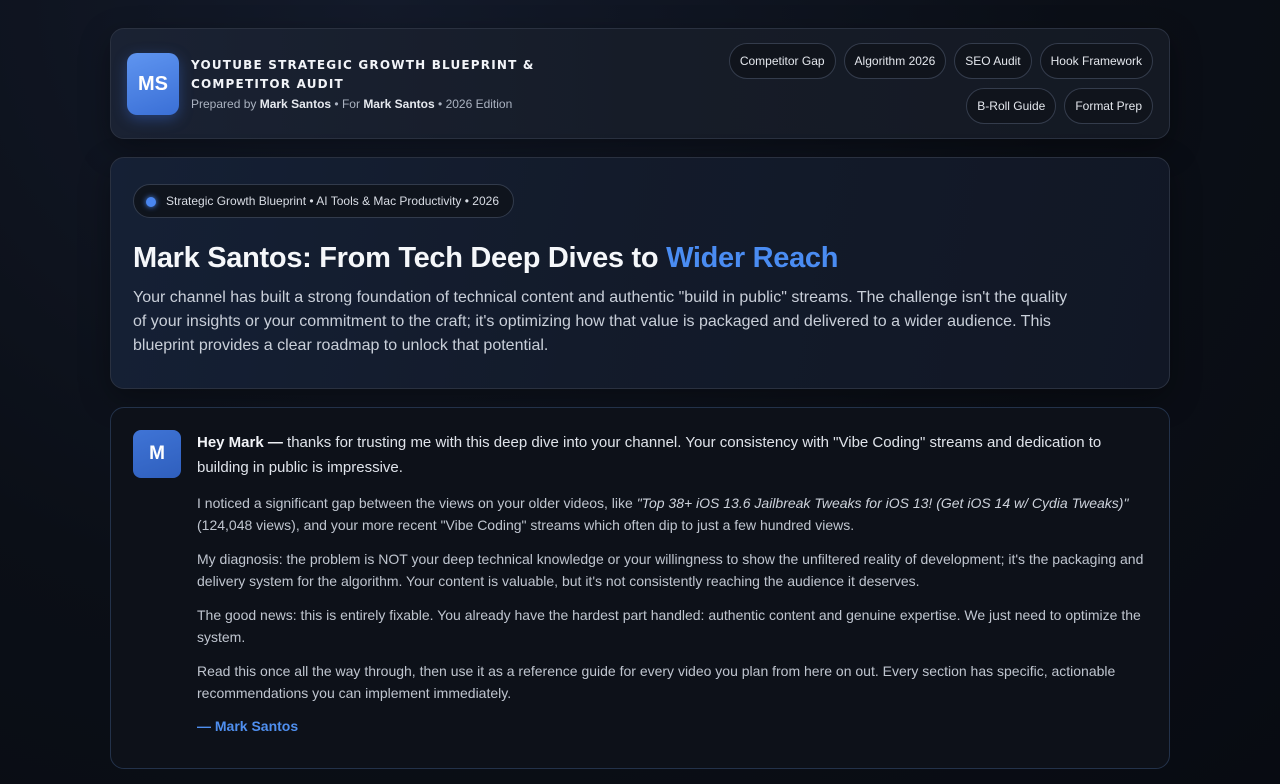  Describe the element at coordinates (1096, 61) in the screenshot. I see `nav-chip-hook-framework: Hook Framework` at that location.